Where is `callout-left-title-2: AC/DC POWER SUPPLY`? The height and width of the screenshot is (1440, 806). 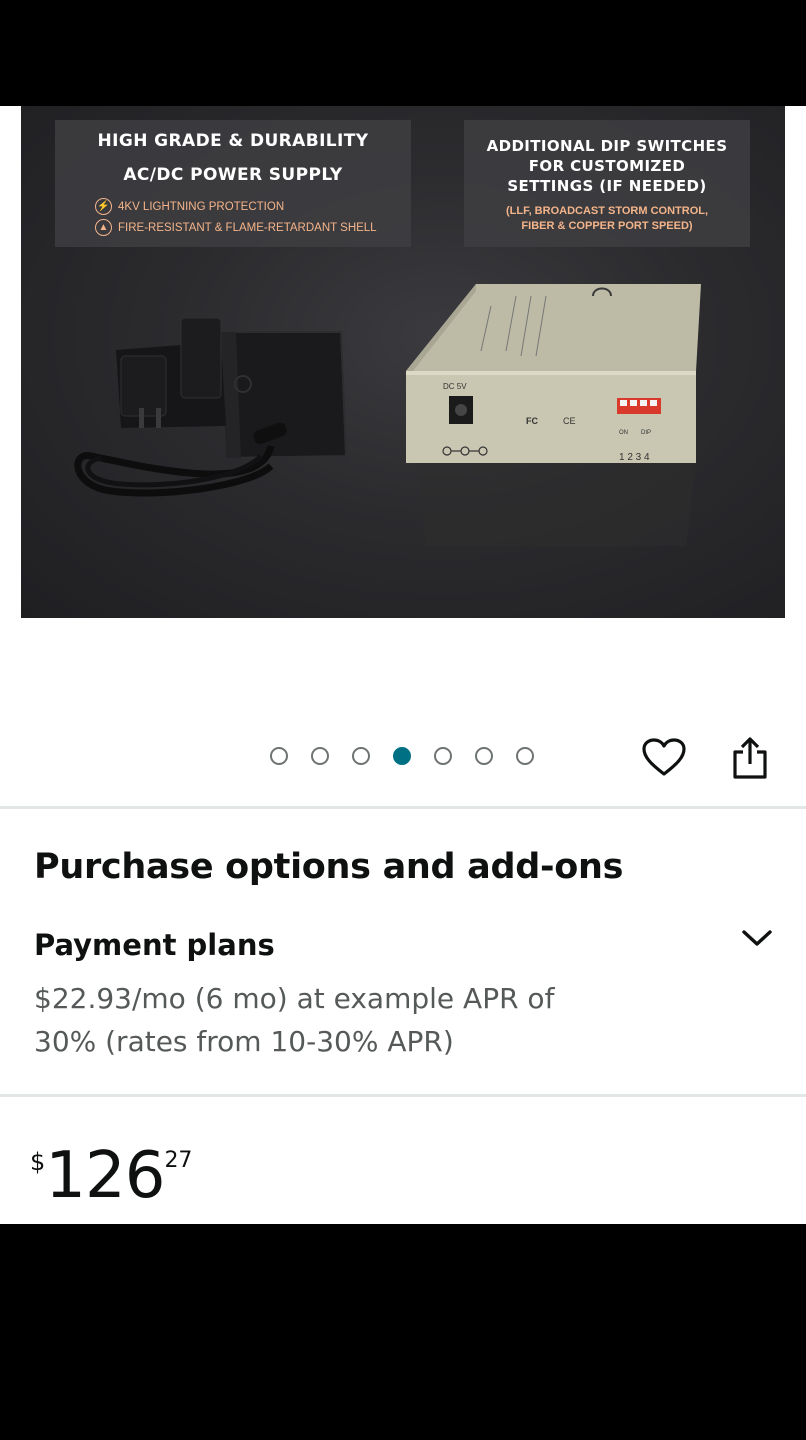
callout-left-title-2: AC/DC POWER SUPPLY is located at coordinates (233, 175).